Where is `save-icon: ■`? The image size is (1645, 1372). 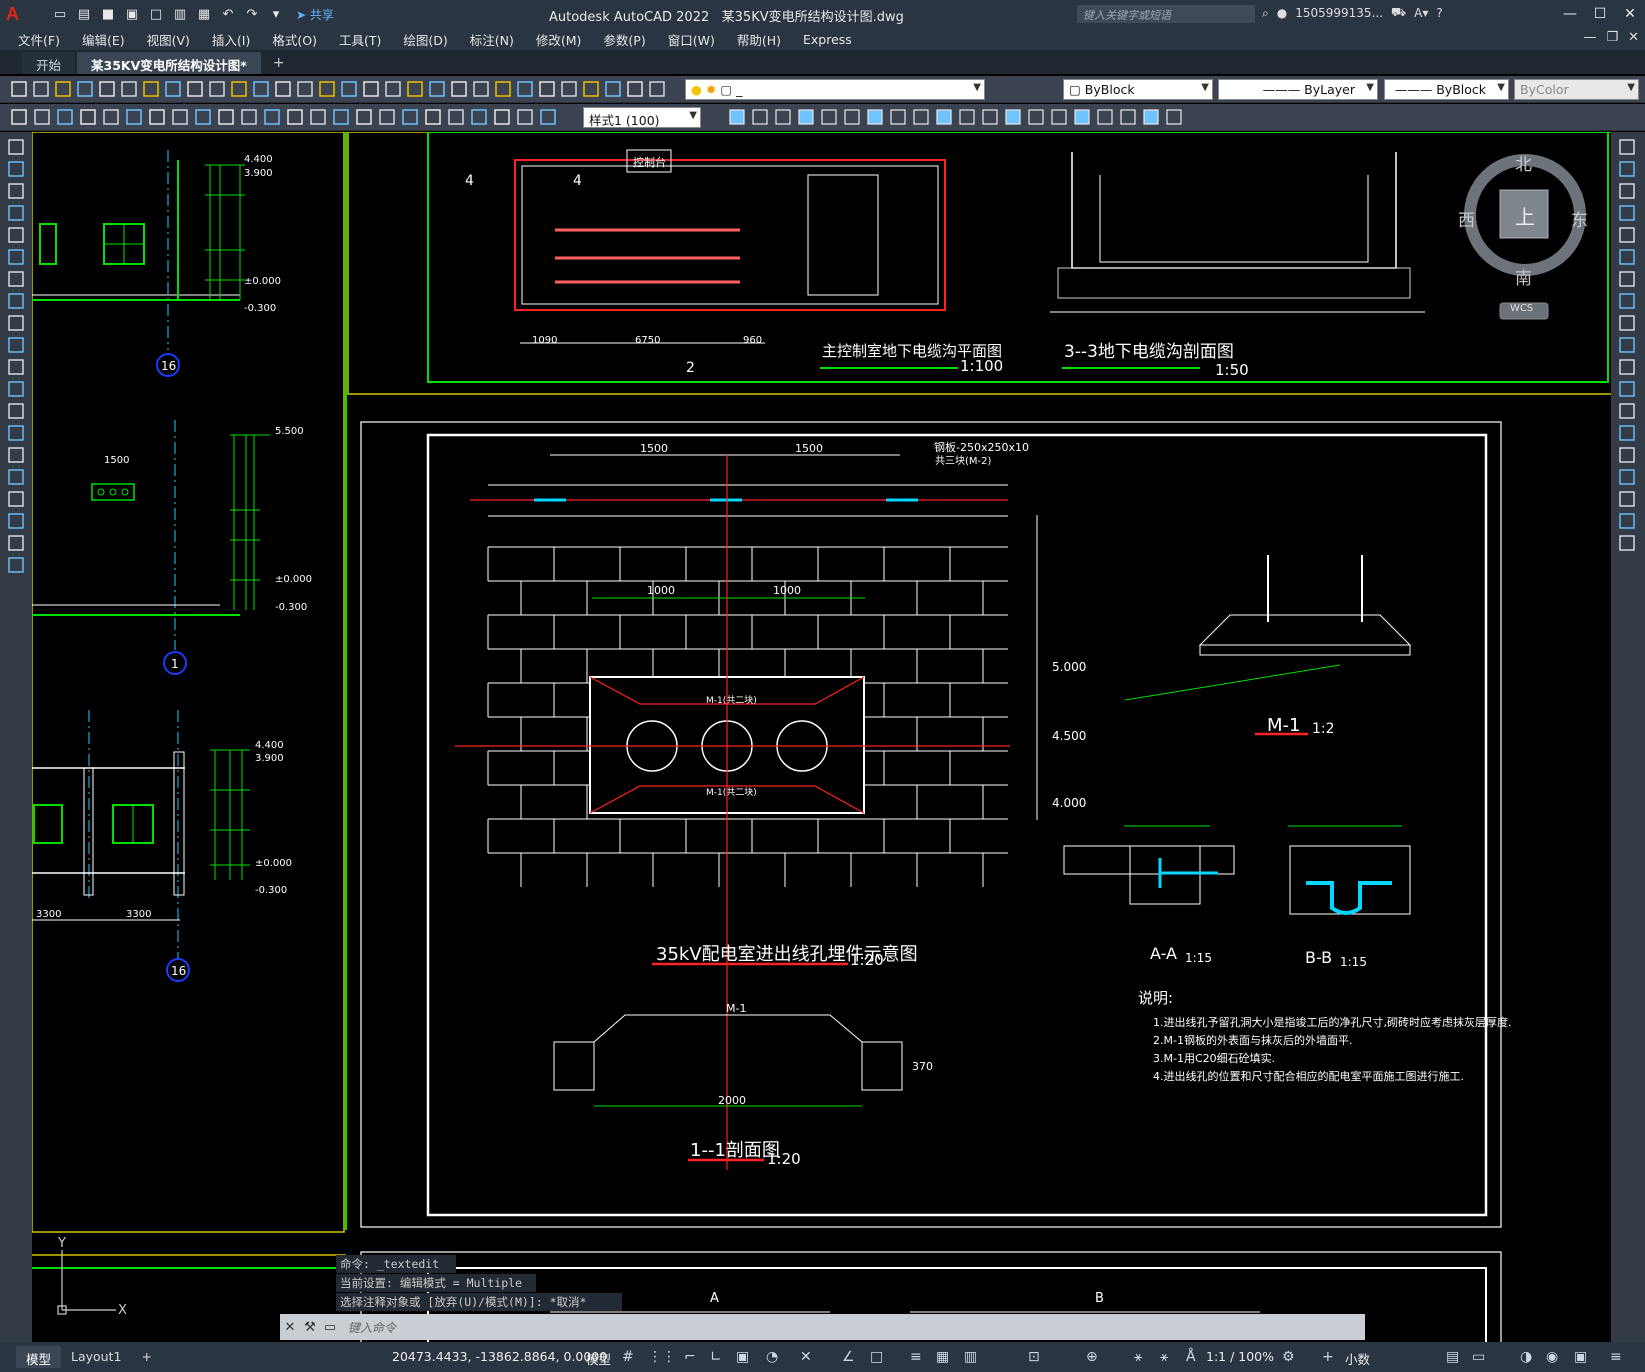
save-icon: ■ is located at coordinates (108, 14).